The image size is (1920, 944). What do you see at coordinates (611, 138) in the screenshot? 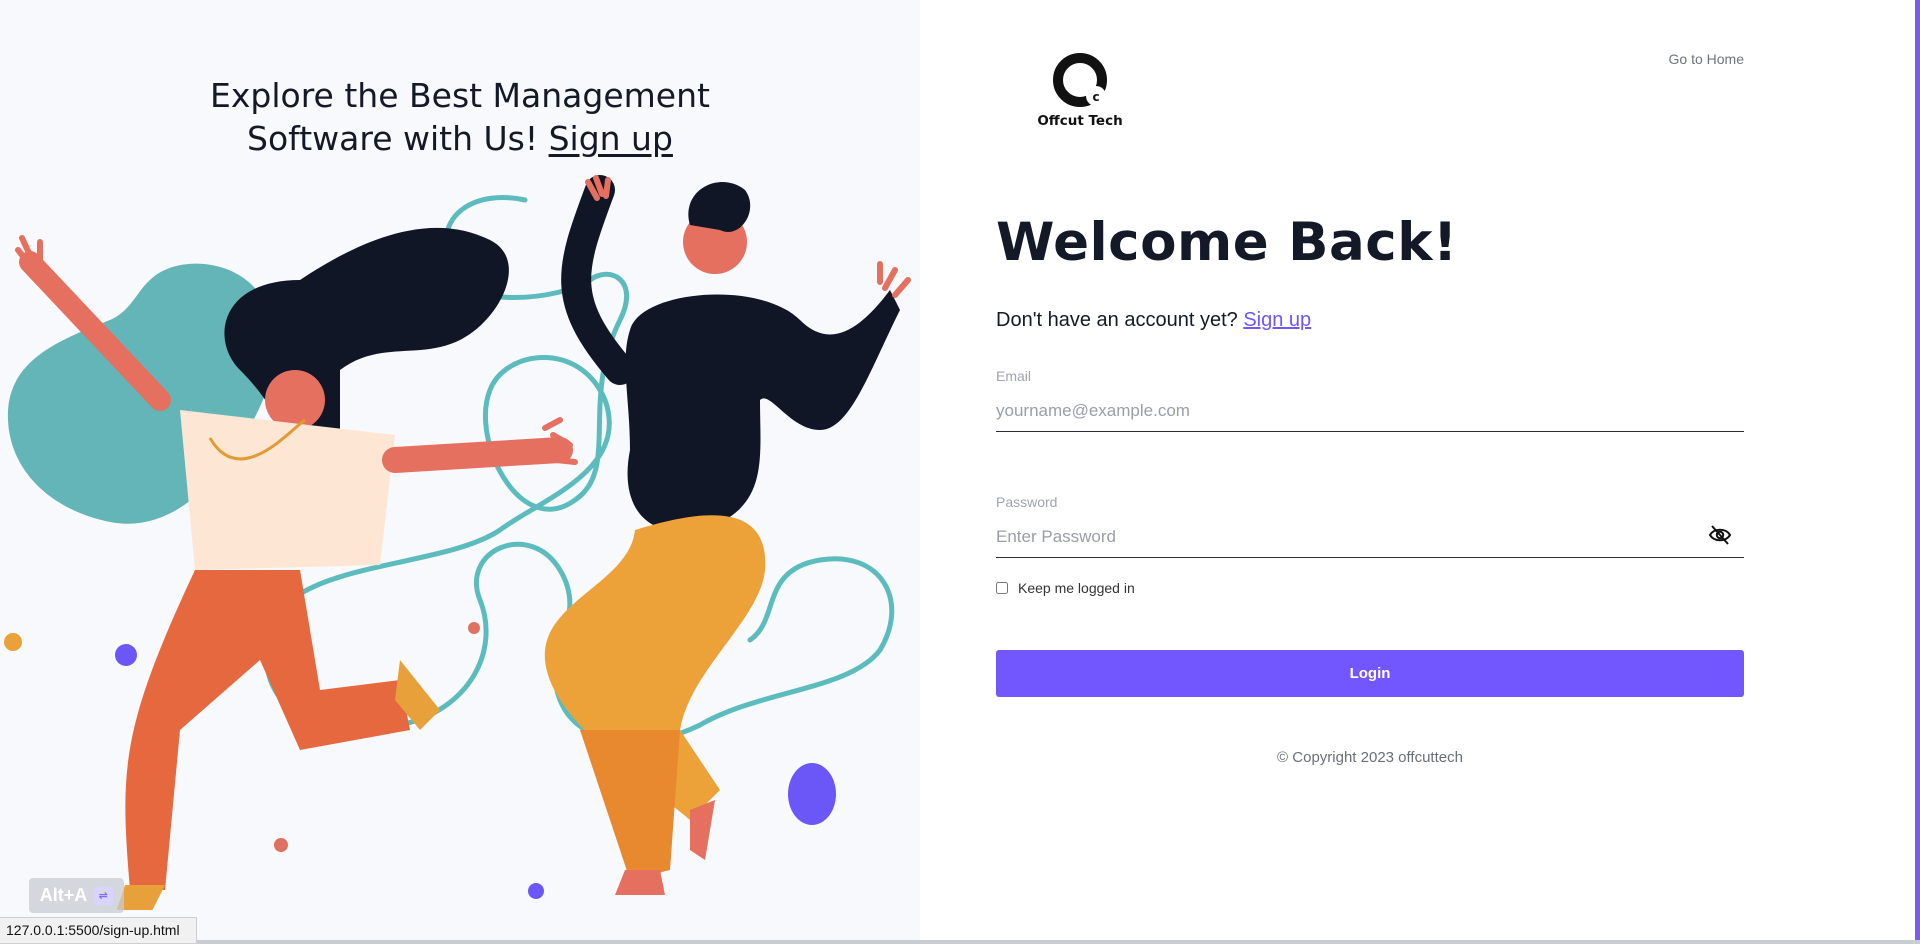
I see `hero-signup-link: Sign up` at bounding box center [611, 138].